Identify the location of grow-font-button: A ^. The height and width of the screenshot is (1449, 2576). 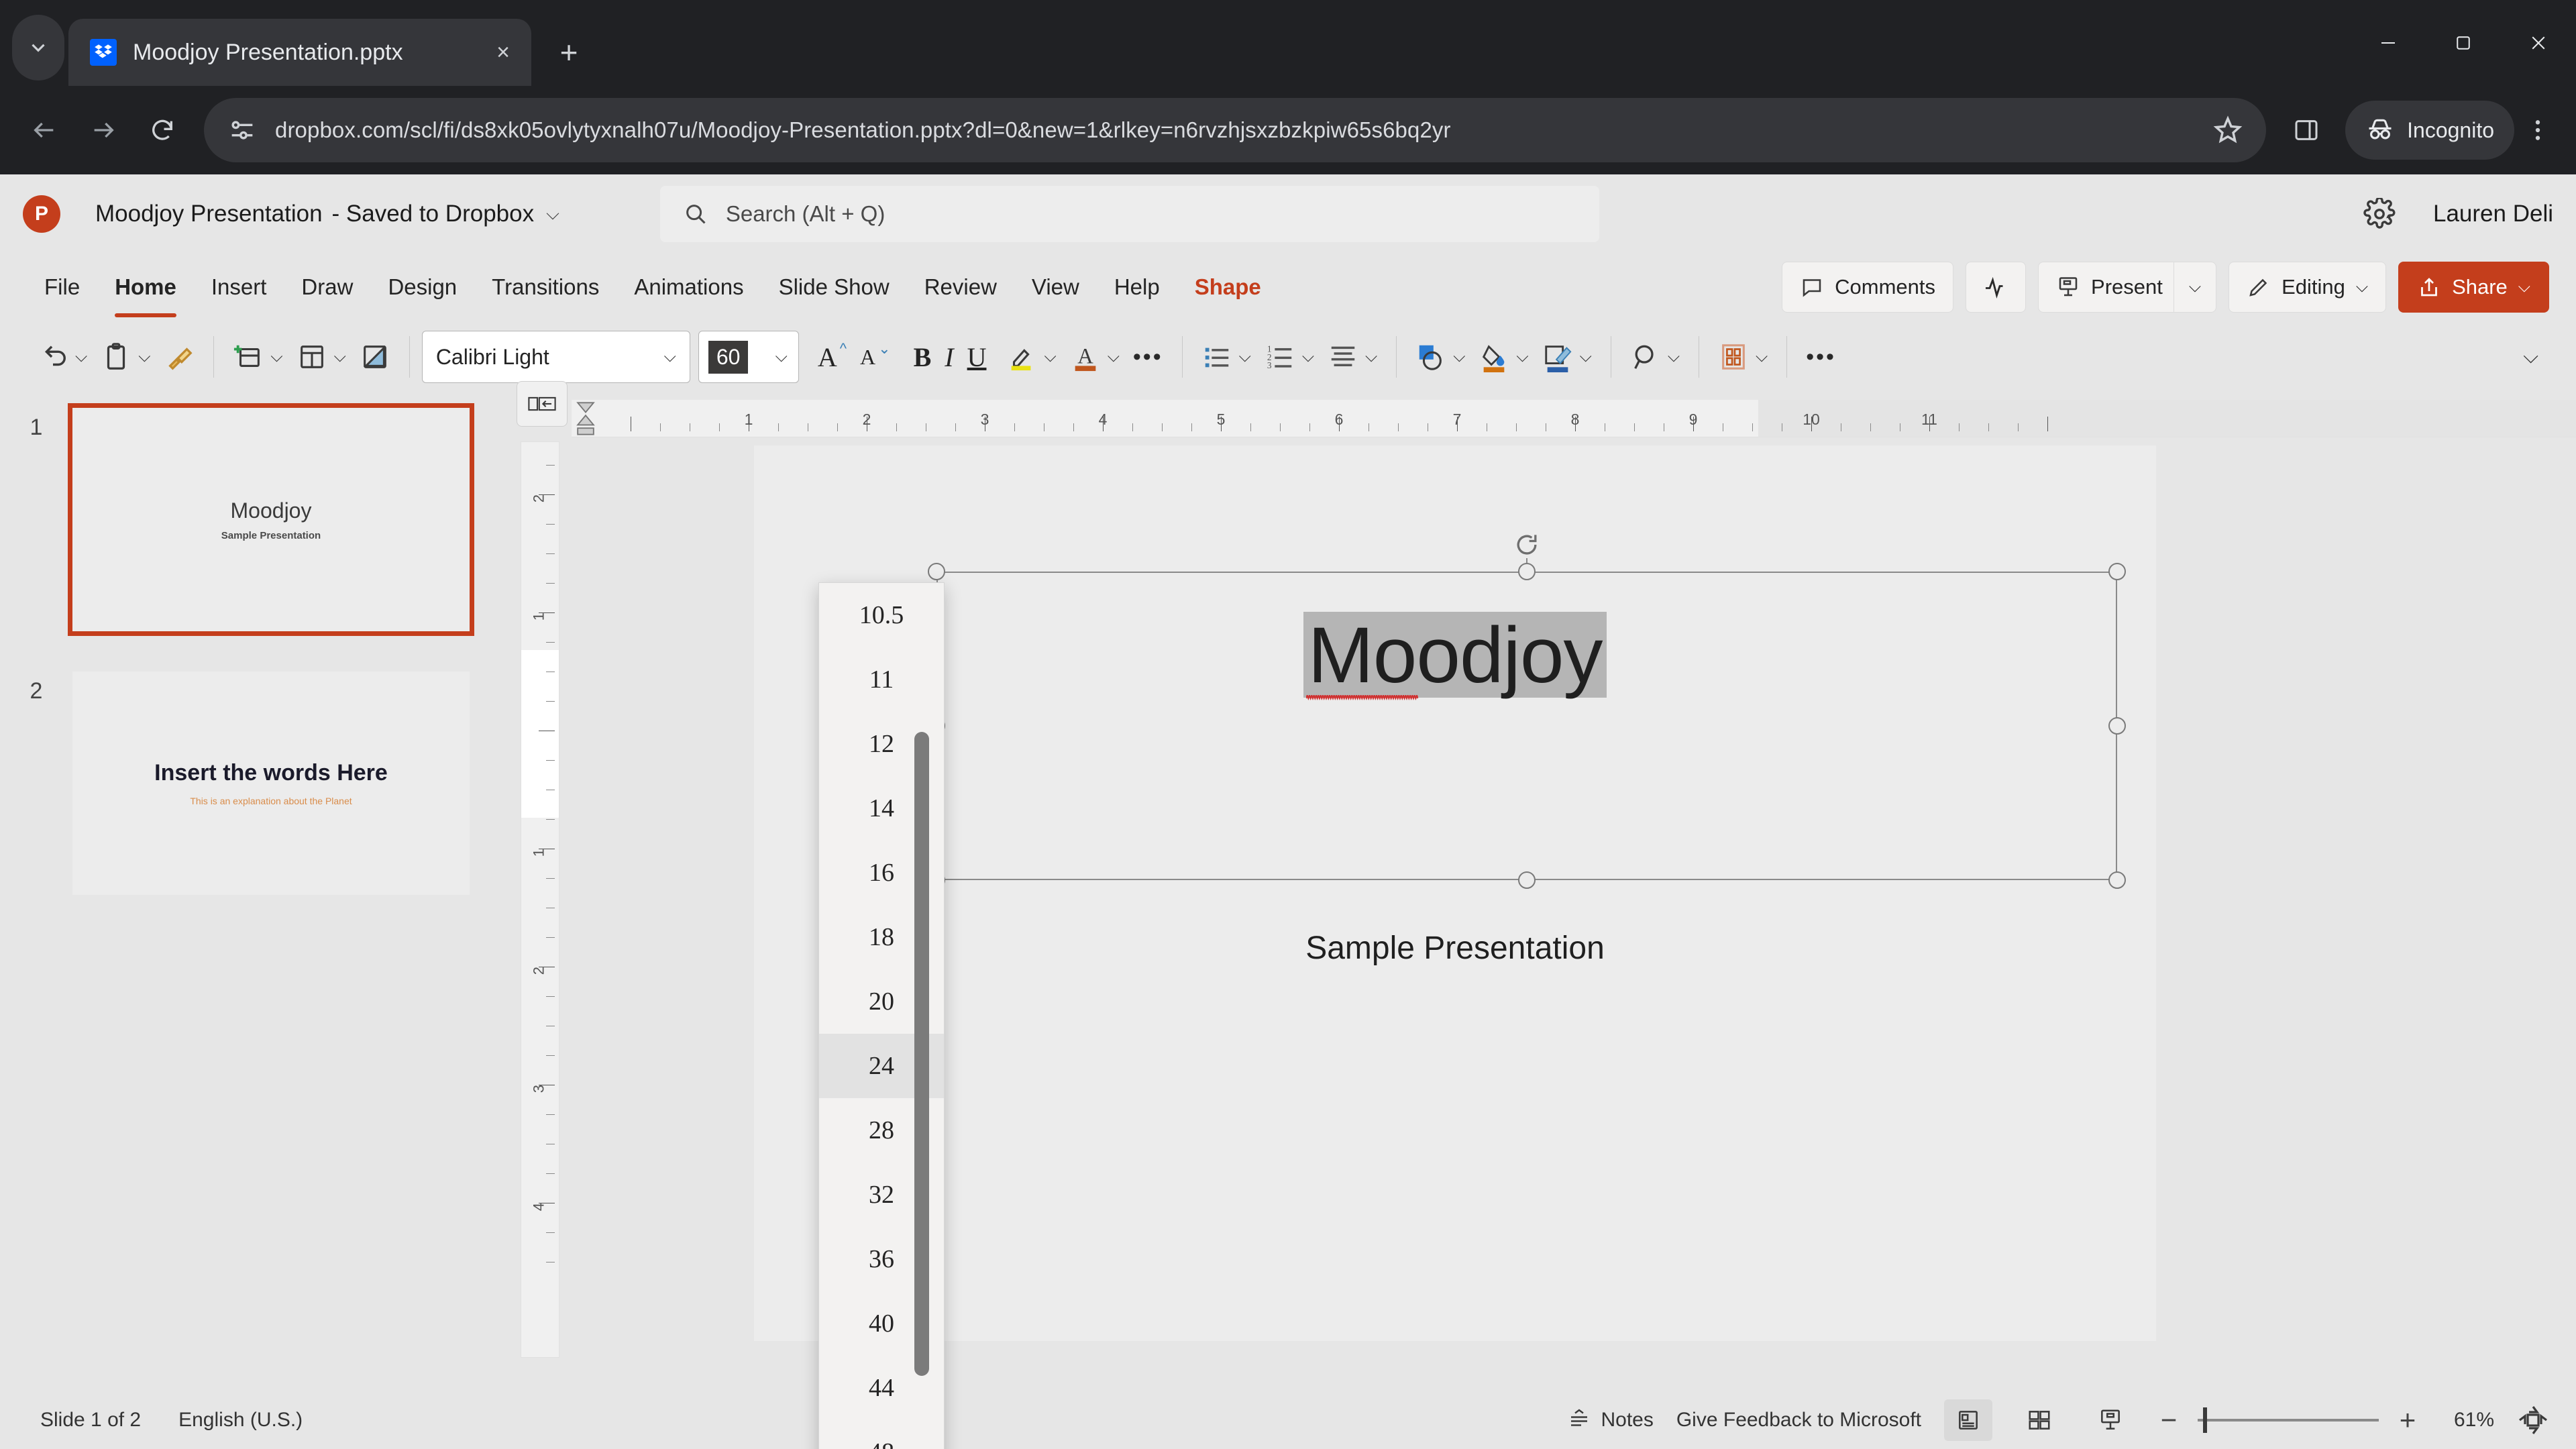
(832, 357).